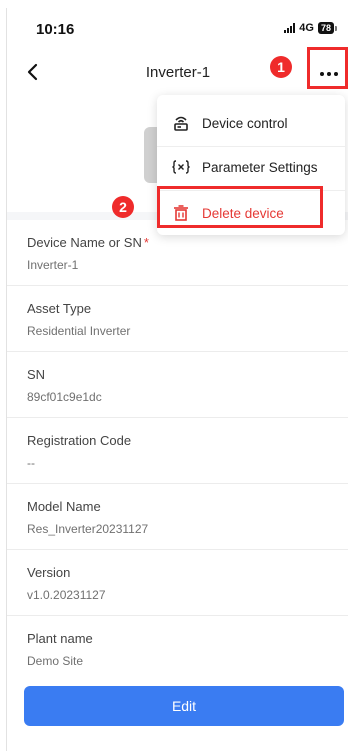 Image resolution: width=348 pixels, height=751 pixels. I want to click on field-value: Demo Site, so click(55, 661).